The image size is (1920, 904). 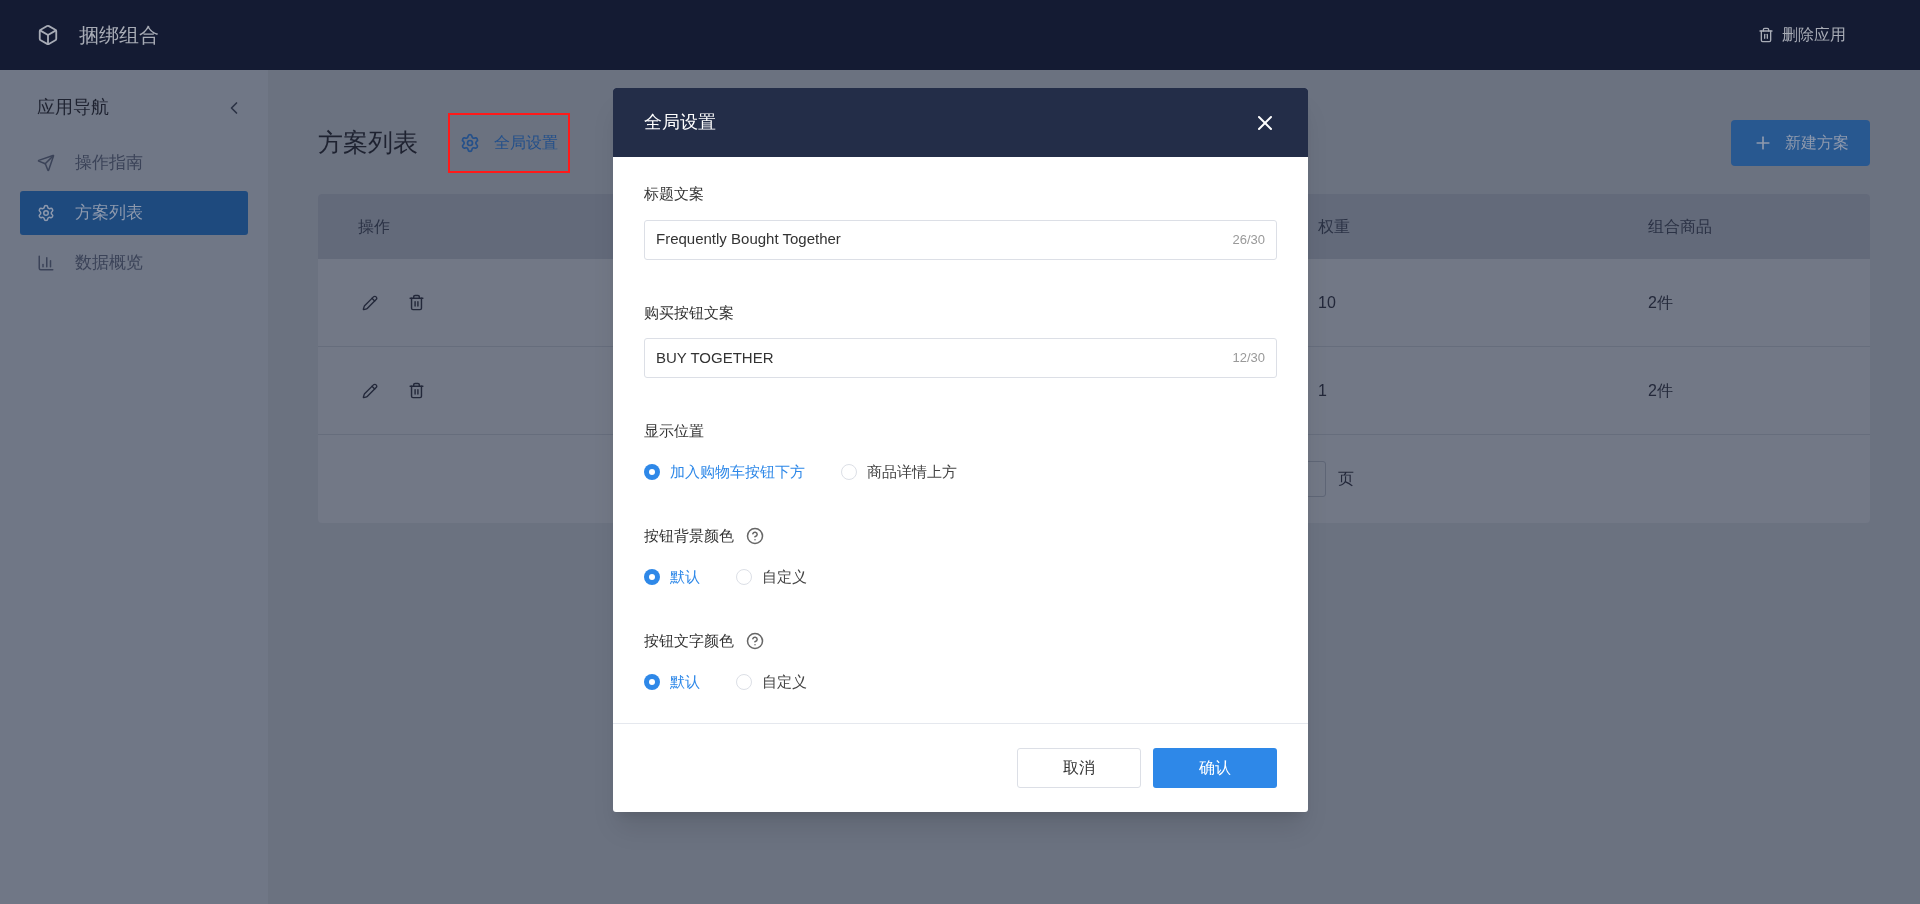 I want to click on new-plan-button: 新建方案, so click(x=1800, y=143).